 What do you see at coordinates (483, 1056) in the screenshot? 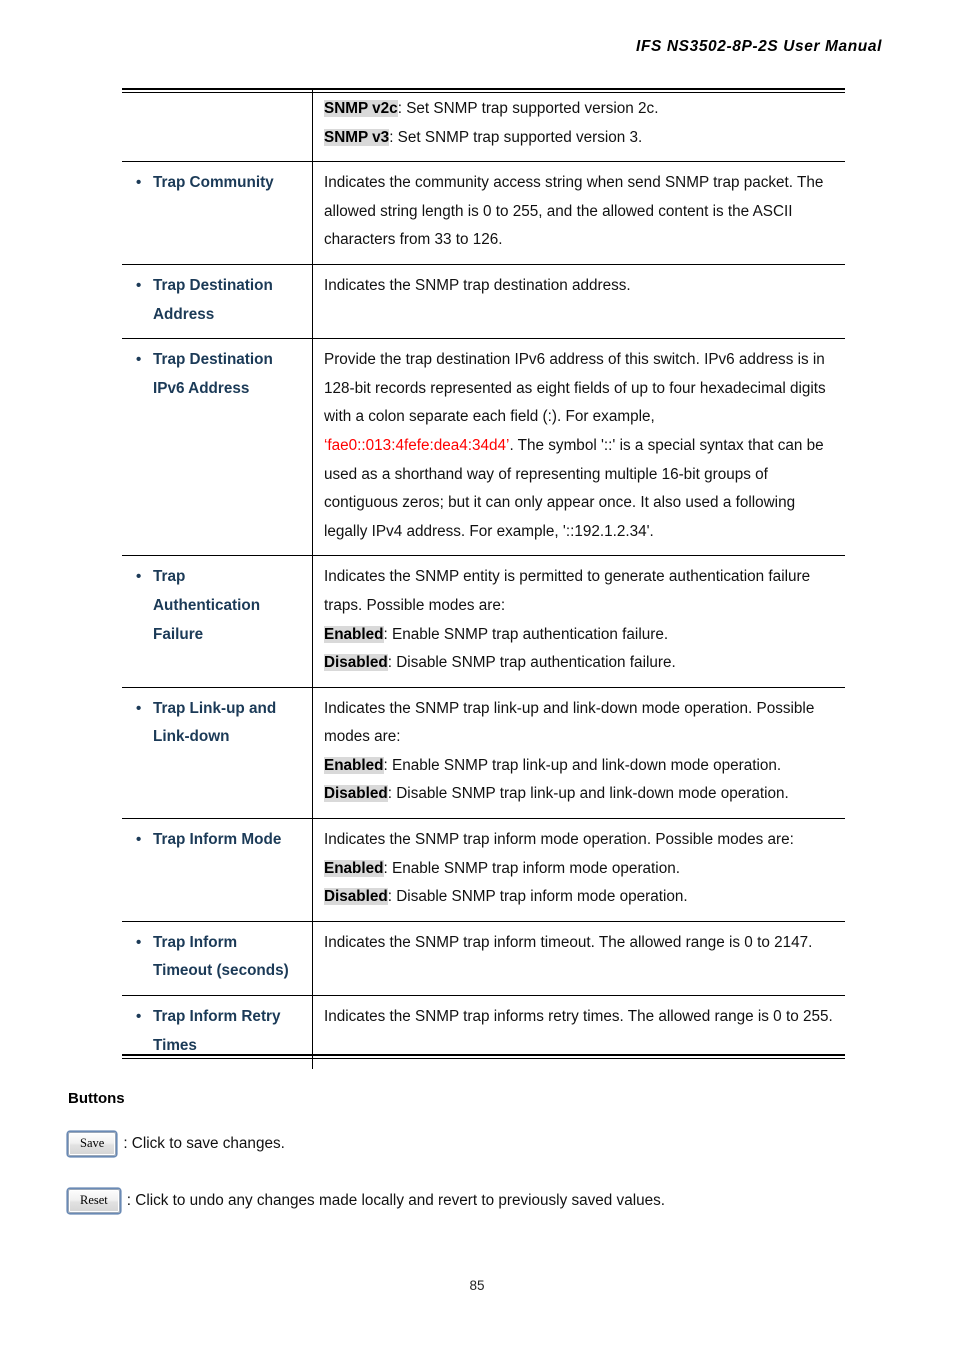
I see `table-bottom-rule` at bounding box center [483, 1056].